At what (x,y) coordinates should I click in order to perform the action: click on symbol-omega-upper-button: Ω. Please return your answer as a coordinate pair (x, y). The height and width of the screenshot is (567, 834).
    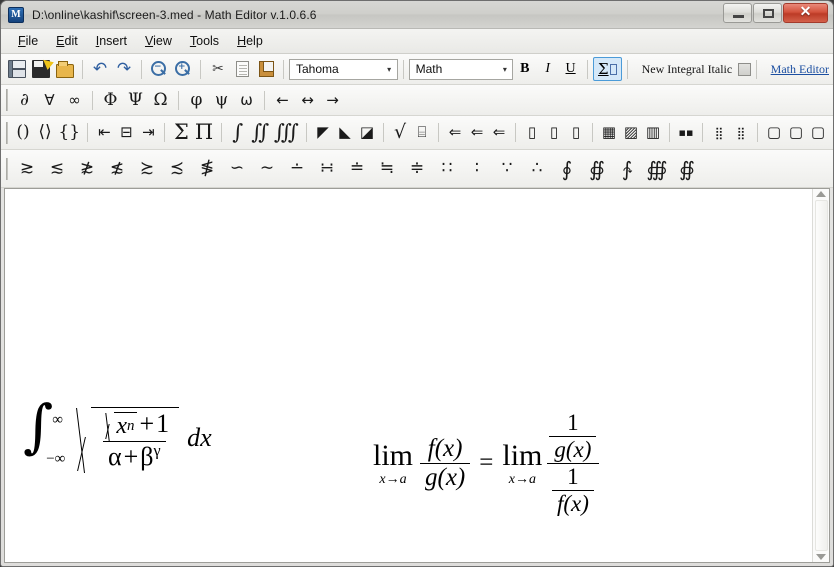
    Looking at the image, I should click on (160, 100).